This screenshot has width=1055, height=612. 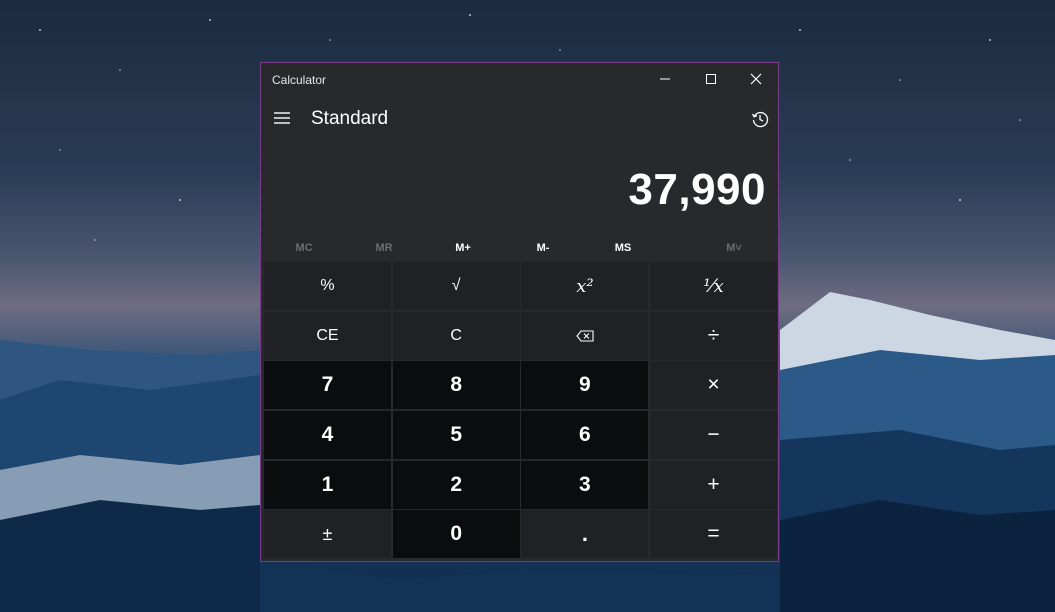 I want to click on backspace-button, so click(x=585, y=335).